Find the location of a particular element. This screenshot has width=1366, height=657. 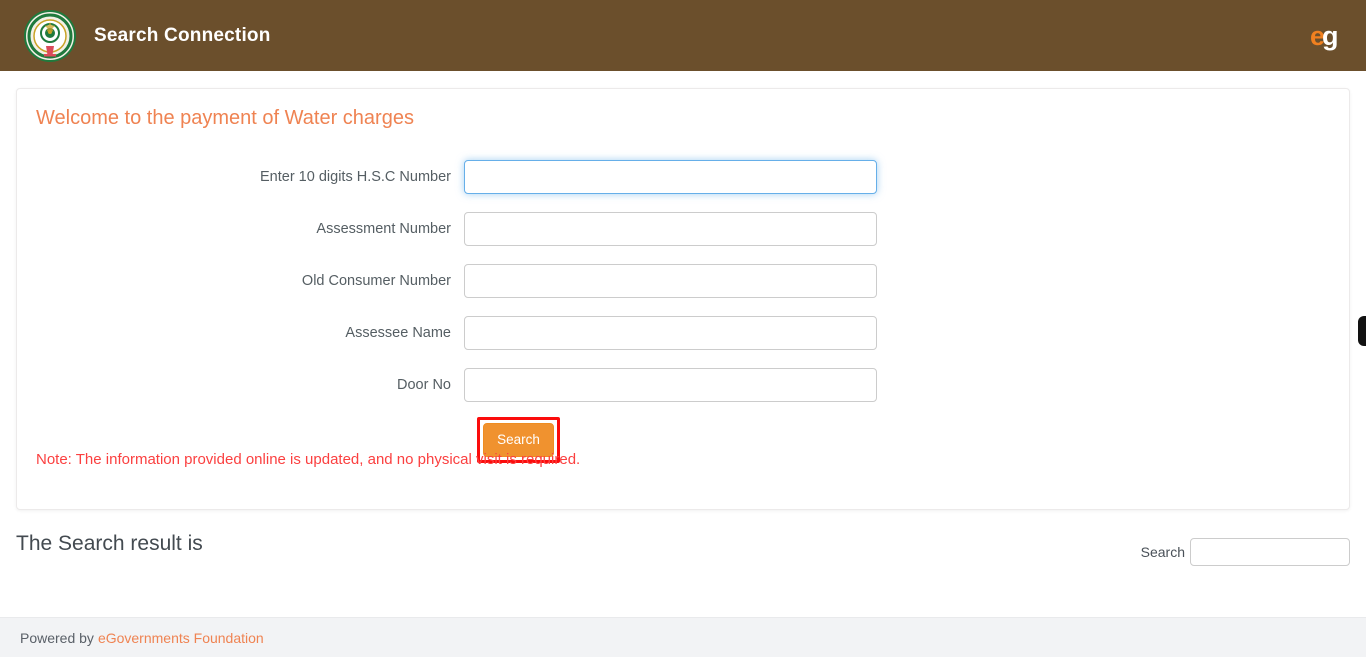

results-search-input is located at coordinates (1270, 552).